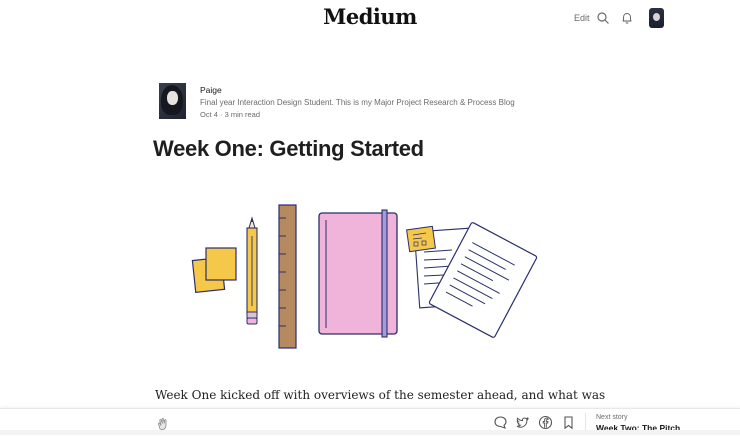 This screenshot has width=740, height=436. I want to click on edit-link: Edit, so click(582, 18).